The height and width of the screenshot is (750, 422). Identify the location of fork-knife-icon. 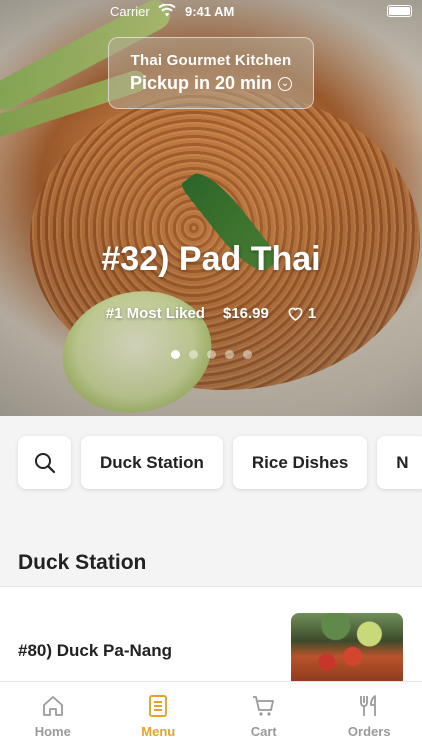
(368, 705).